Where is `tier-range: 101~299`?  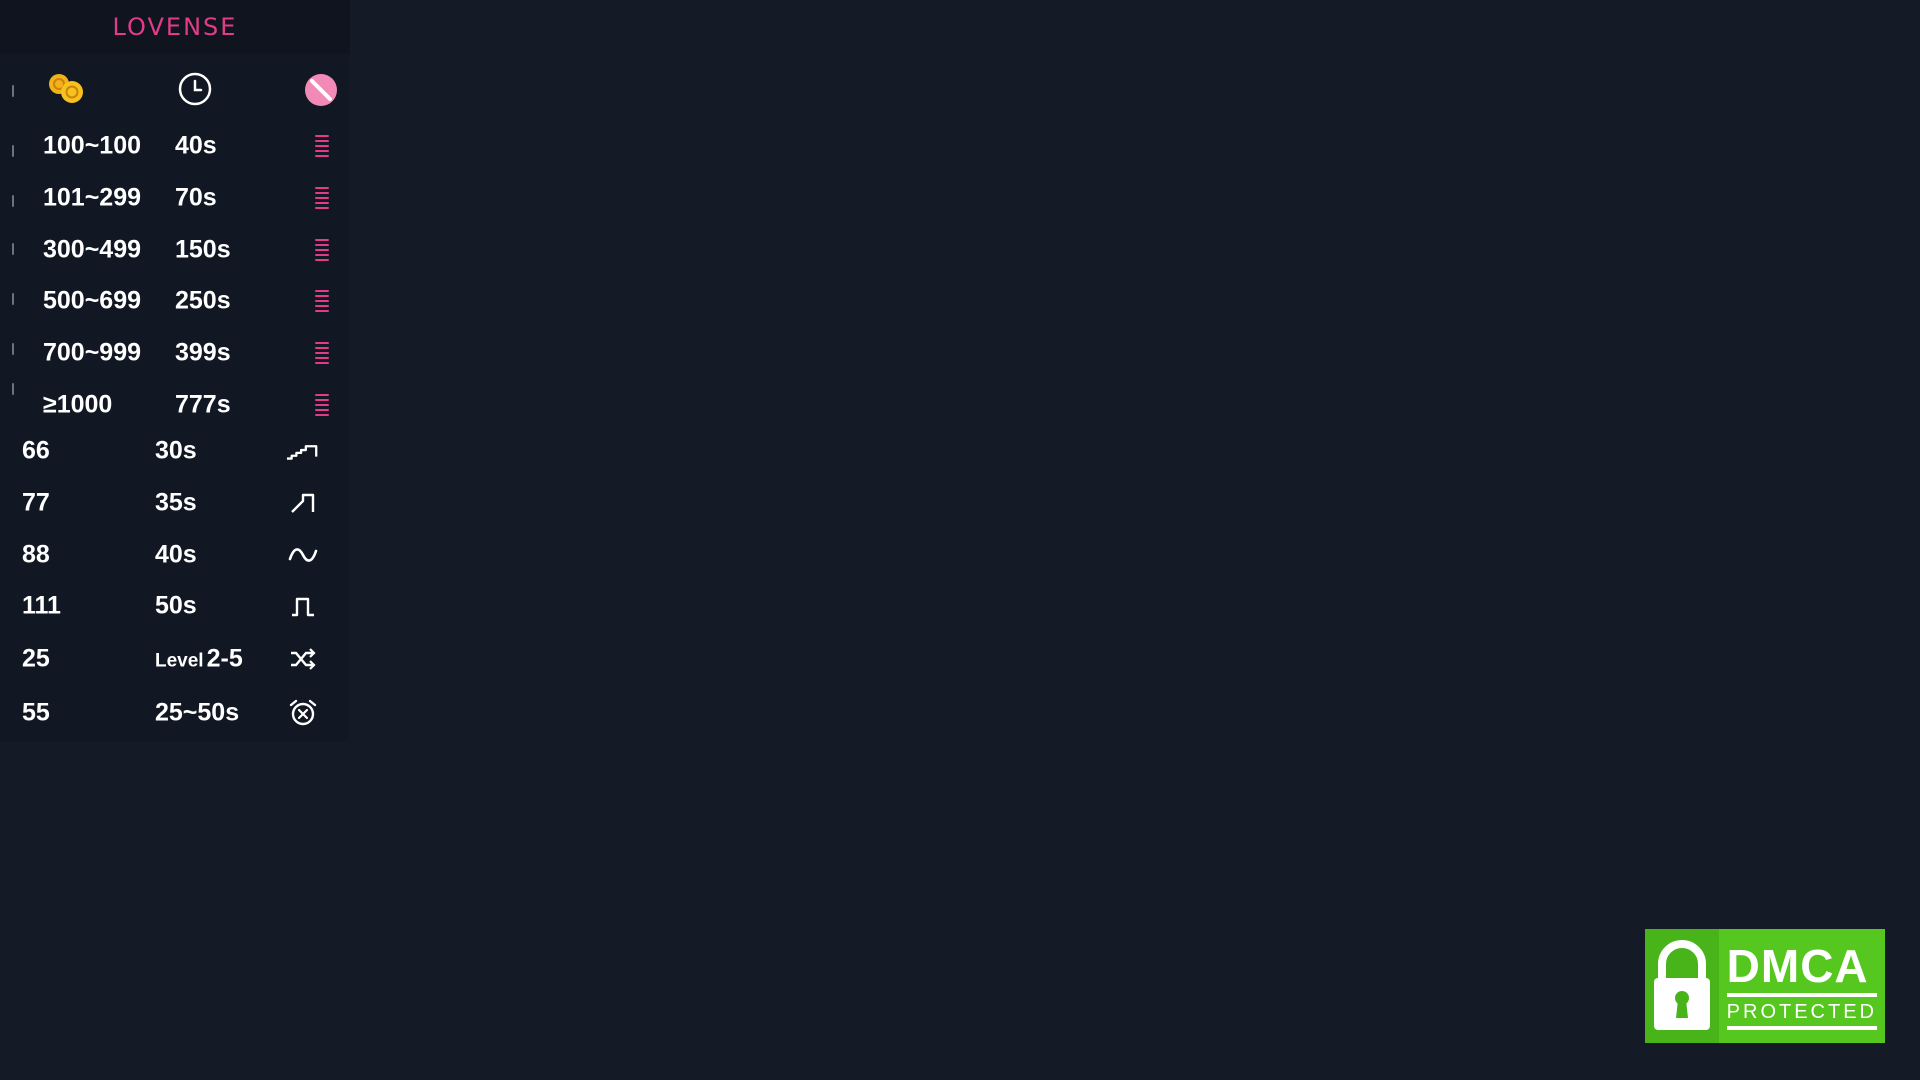 tier-range: 101~299 is located at coordinates (92, 197).